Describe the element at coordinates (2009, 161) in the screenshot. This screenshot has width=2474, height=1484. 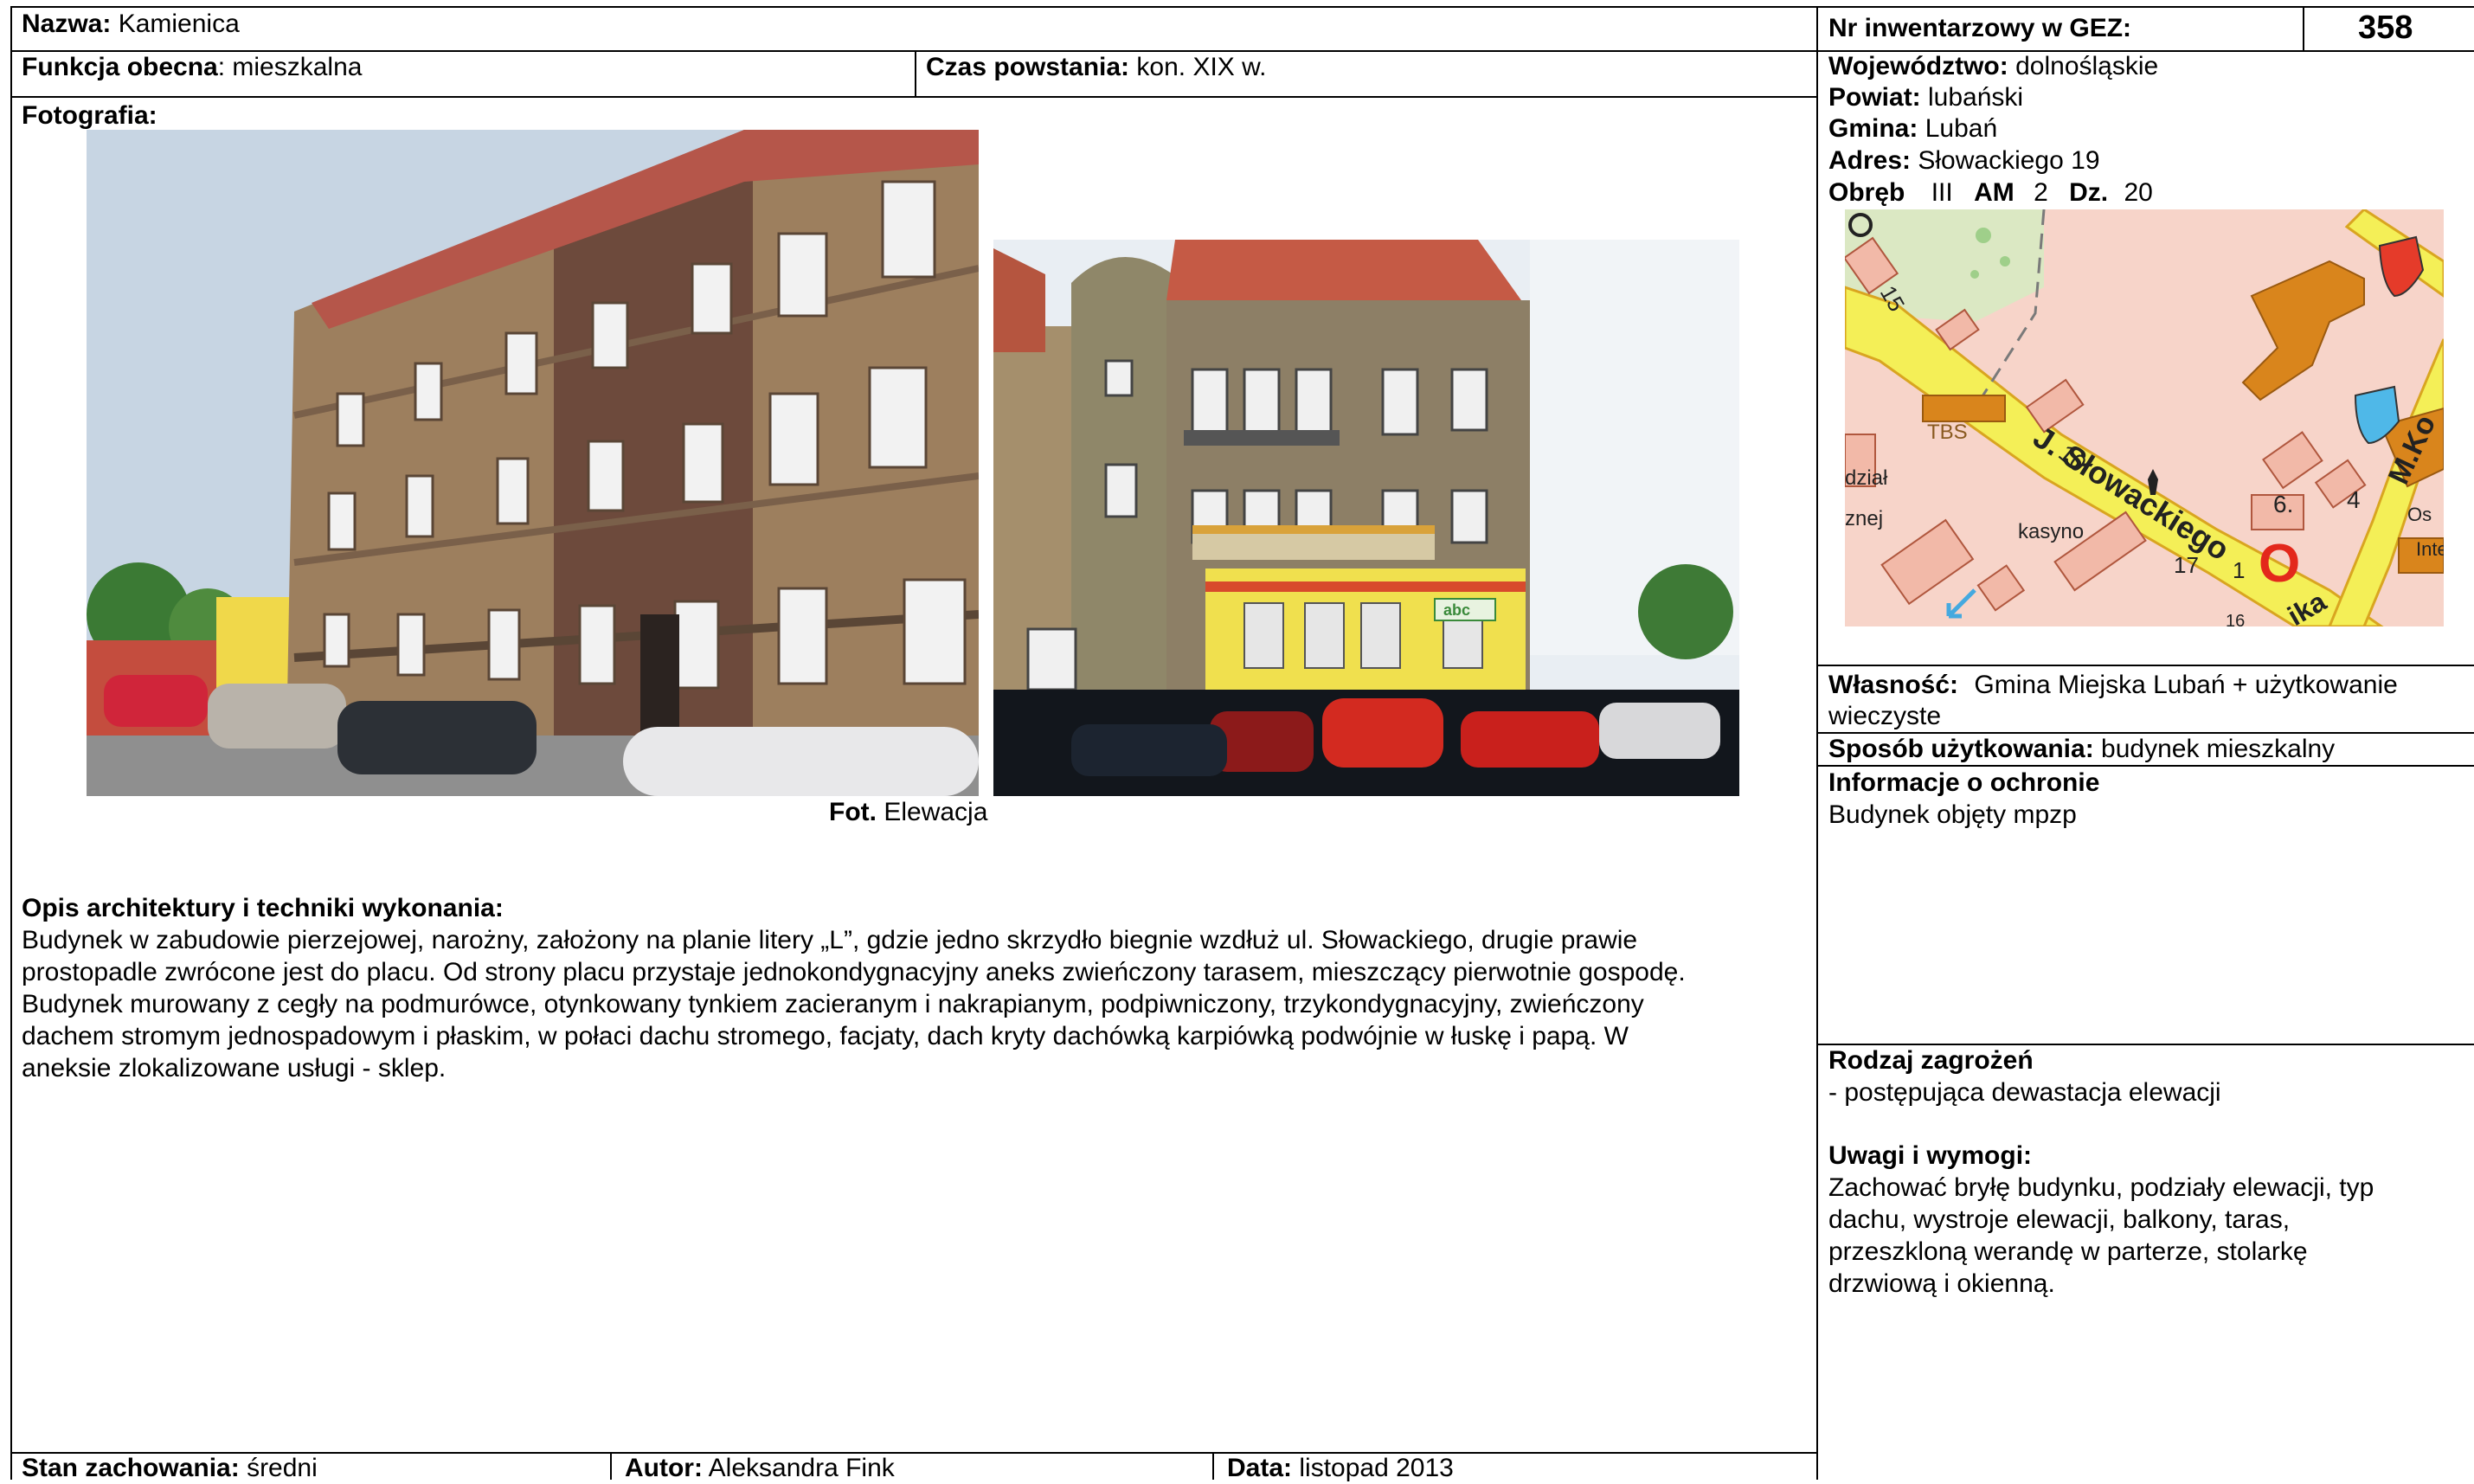
I see `address-value: Słowackiego 19` at that location.